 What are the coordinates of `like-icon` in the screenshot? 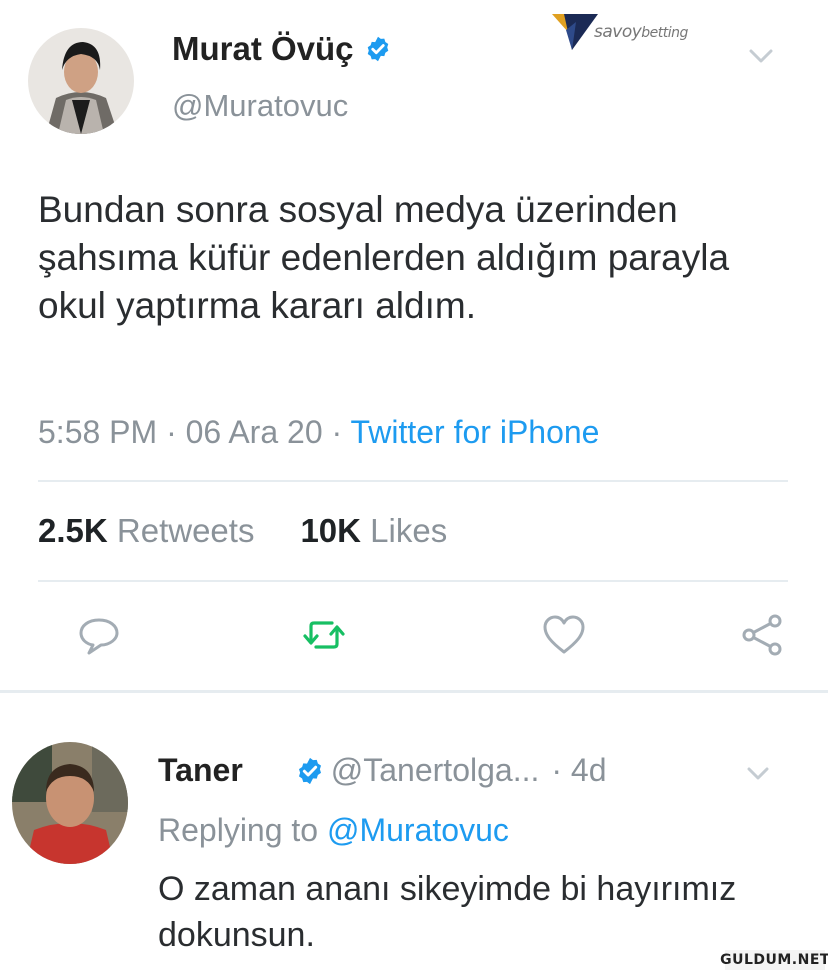 It's located at (564, 635).